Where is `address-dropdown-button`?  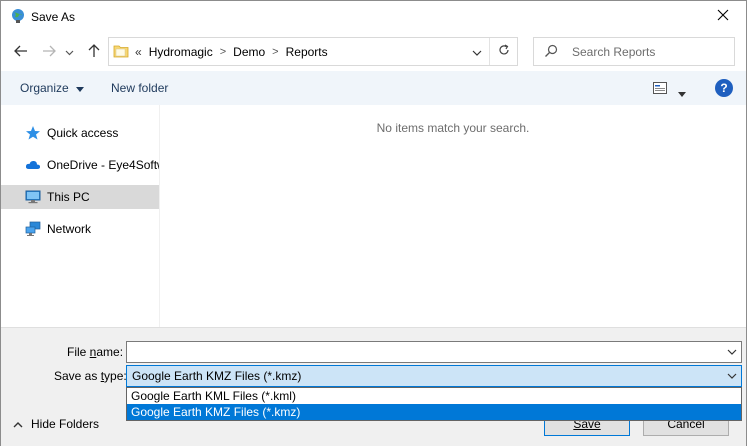
address-dropdown-button is located at coordinates (477, 51).